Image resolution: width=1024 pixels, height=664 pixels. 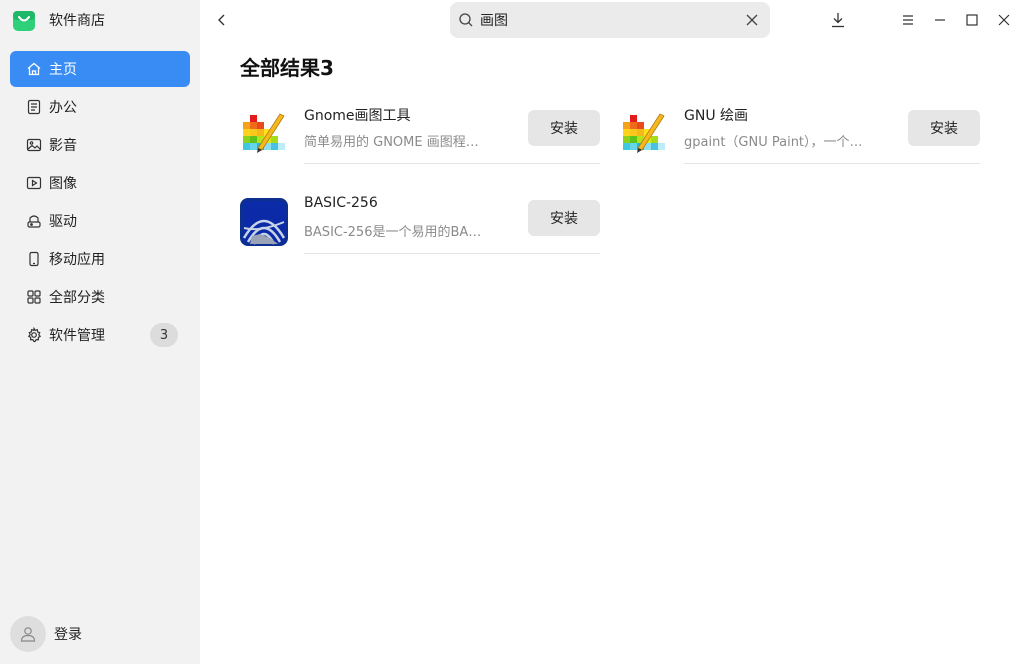 What do you see at coordinates (34, 107) in the screenshot?
I see `document-icon` at bounding box center [34, 107].